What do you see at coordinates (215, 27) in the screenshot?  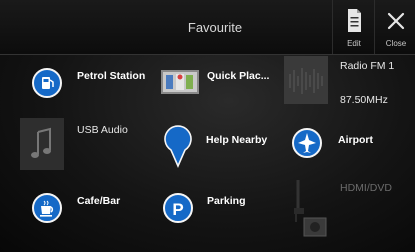 I see `page-title: Favourite` at bounding box center [215, 27].